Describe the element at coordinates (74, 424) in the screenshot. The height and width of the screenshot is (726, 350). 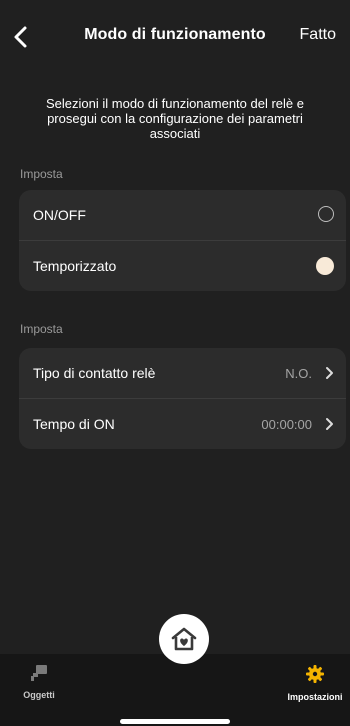
I see `parameter-label: Tempo di ON` at that location.